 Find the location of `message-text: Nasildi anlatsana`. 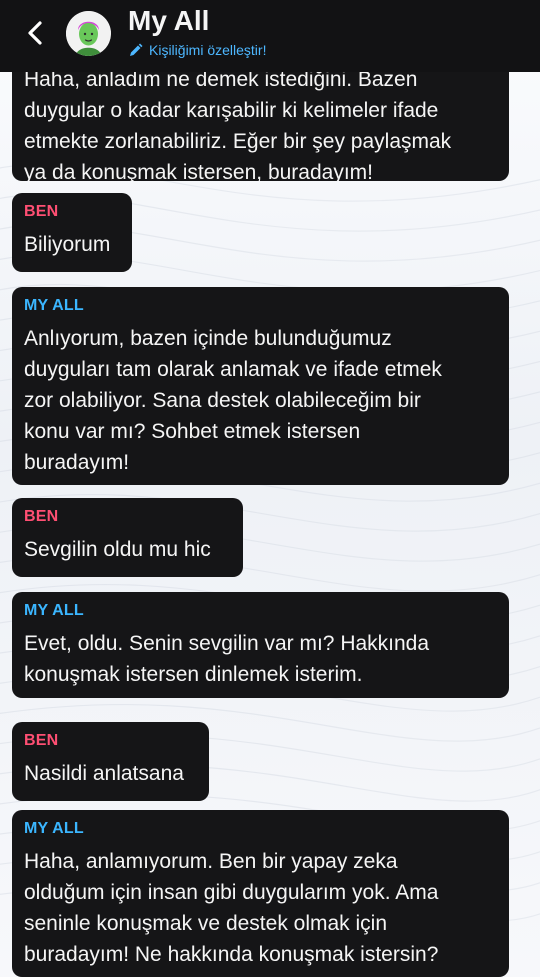

message-text: Nasildi anlatsana is located at coordinates (104, 773).